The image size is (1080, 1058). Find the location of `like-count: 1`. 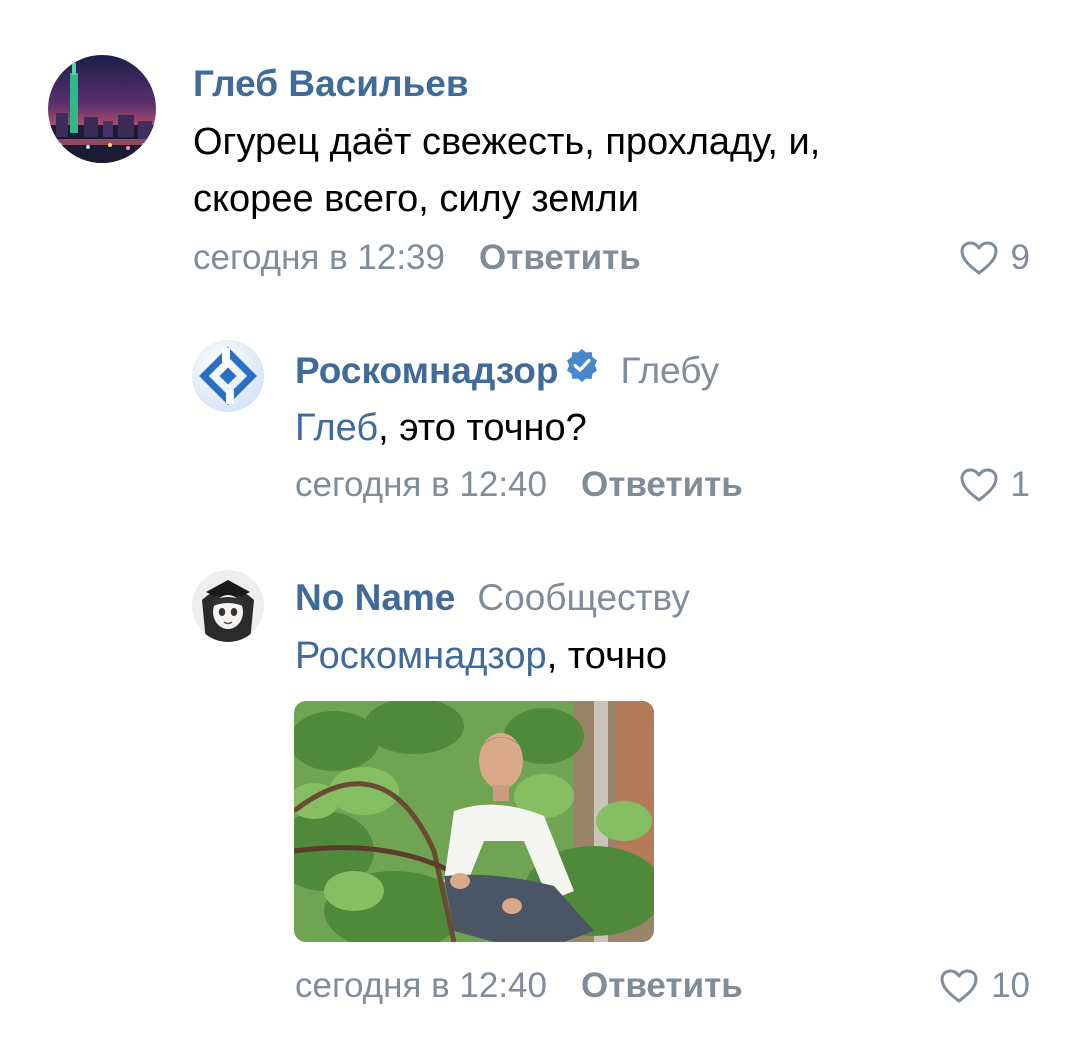

like-count: 1 is located at coordinates (1020, 484).